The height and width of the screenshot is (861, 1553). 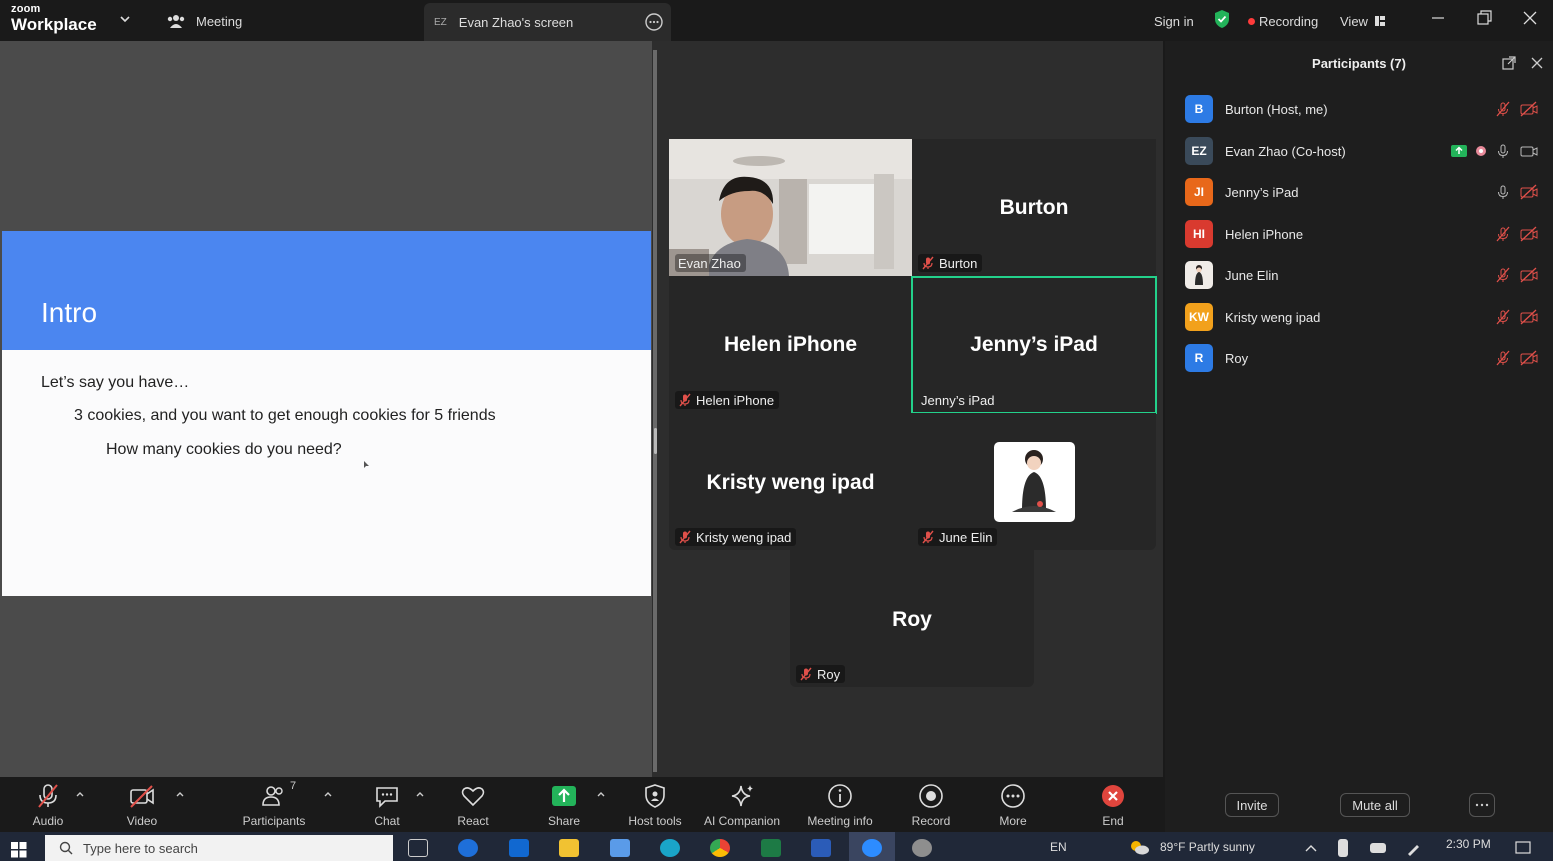 I want to click on chat-label: Chat, so click(x=387, y=821).